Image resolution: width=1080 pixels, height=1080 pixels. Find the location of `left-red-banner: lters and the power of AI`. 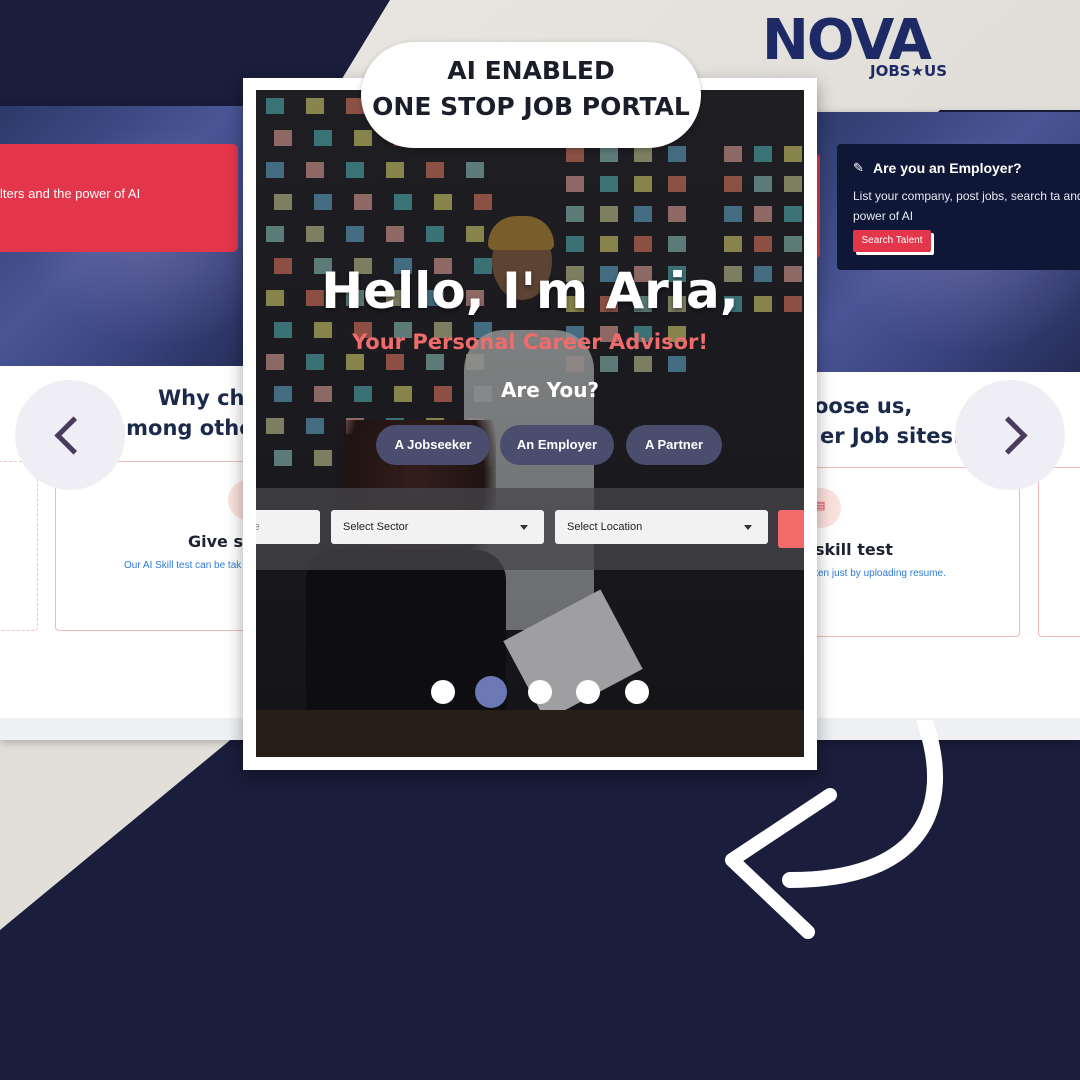

left-red-banner: lters and the power of AI is located at coordinates (119, 198).